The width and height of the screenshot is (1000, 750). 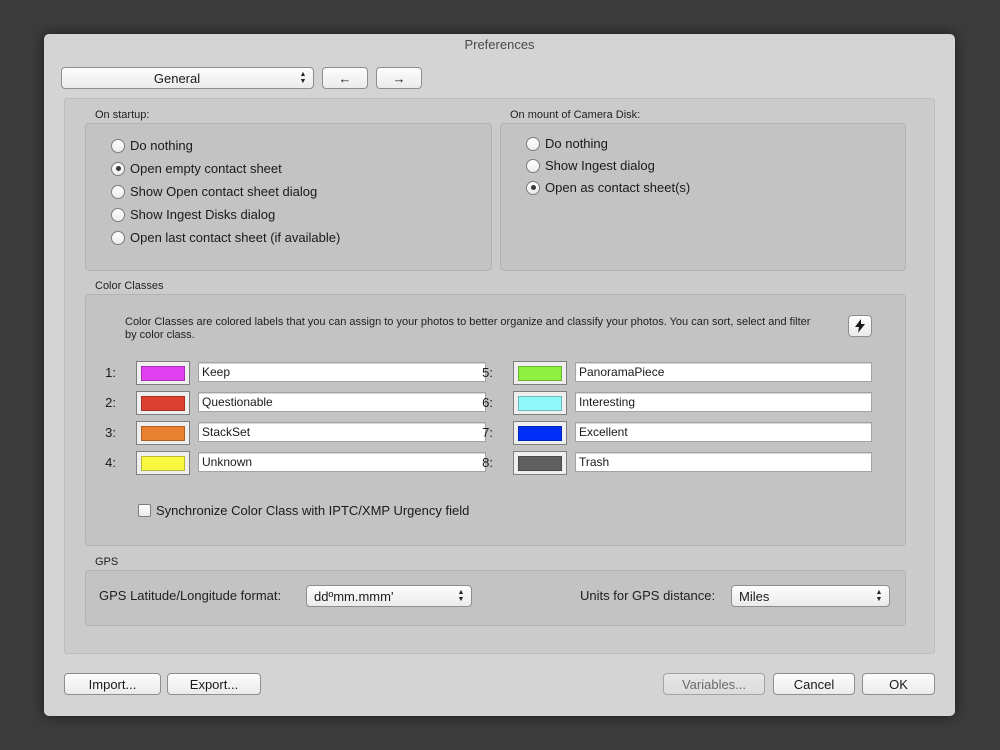 What do you see at coordinates (110, 462) in the screenshot?
I see `color-class-number: 4:` at bounding box center [110, 462].